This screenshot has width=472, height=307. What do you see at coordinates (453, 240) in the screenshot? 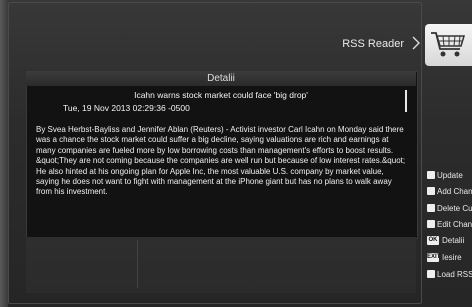
I see `legend-ok-label: Detalii` at bounding box center [453, 240].